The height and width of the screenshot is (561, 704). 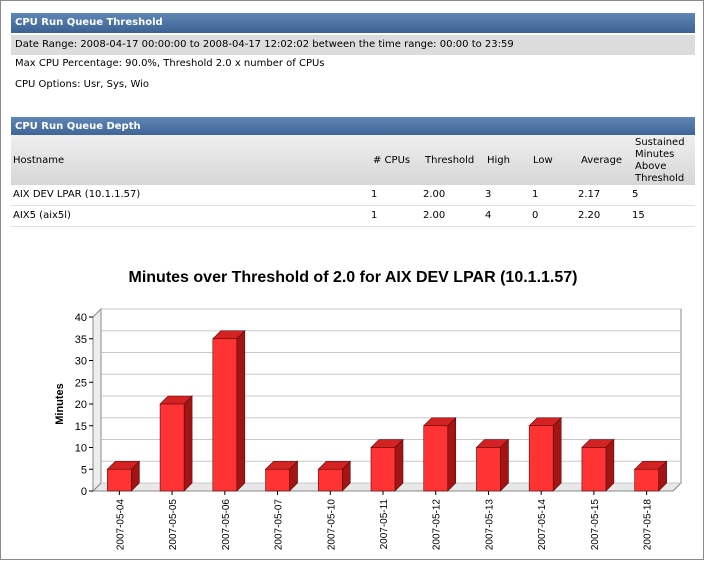 I want to click on col-sustained-line: Above, so click(x=651, y=166).